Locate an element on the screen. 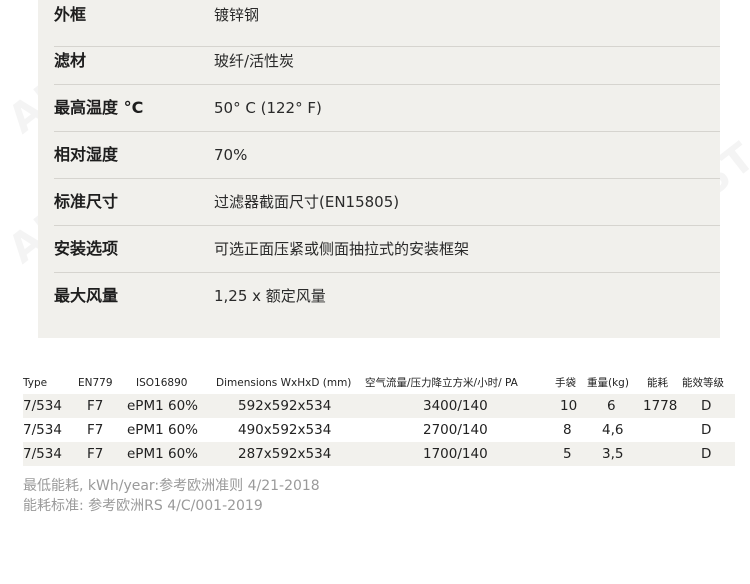  cell-dimensions: 592x592x534 is located at coordinates (285, 406).